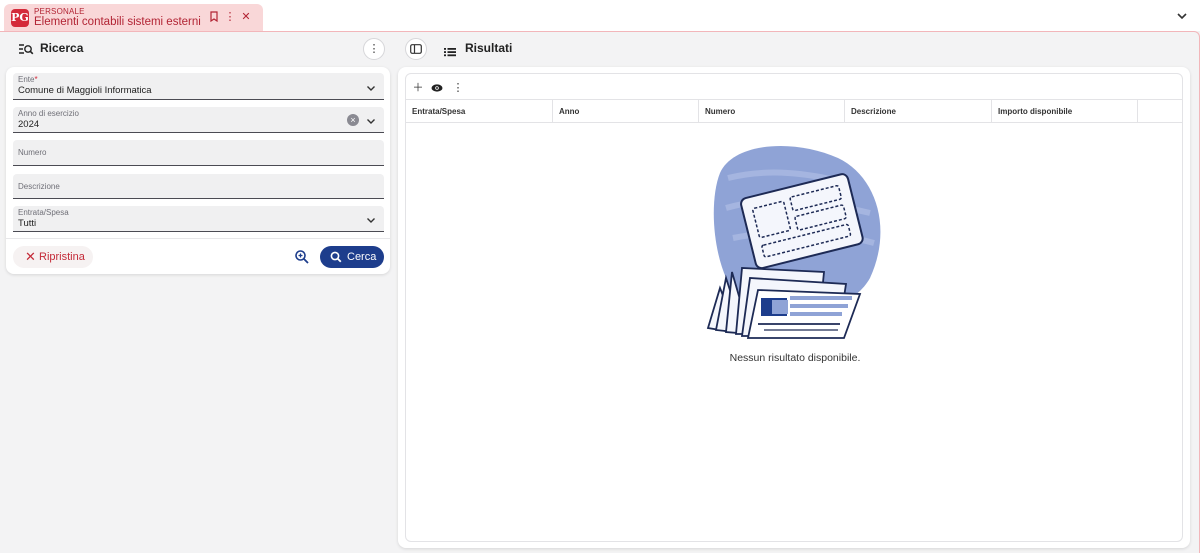 This screenshot has width=1200, height=553. I want to click on entrata-spesa-label: Entrata/Spesa, so click(43, 212).